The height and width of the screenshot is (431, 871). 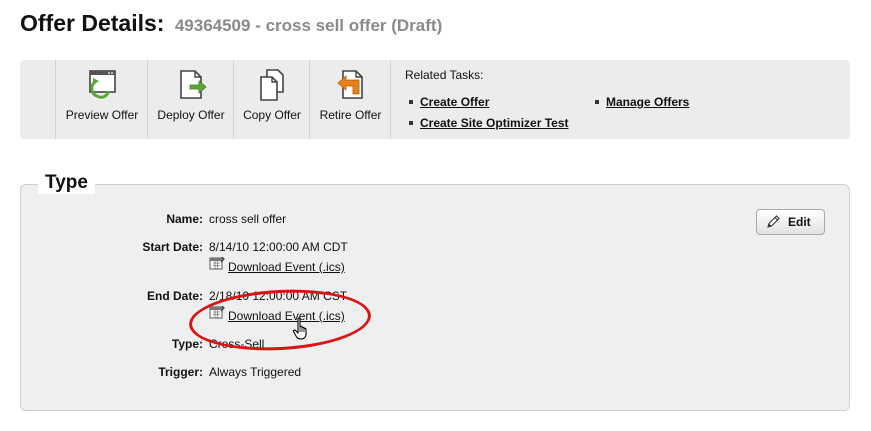 What do you see at coordinates (286, 267) in the screenshot?
I see `start-download-event-link: Download Event (.ics)` at bounding box center [286, 267].